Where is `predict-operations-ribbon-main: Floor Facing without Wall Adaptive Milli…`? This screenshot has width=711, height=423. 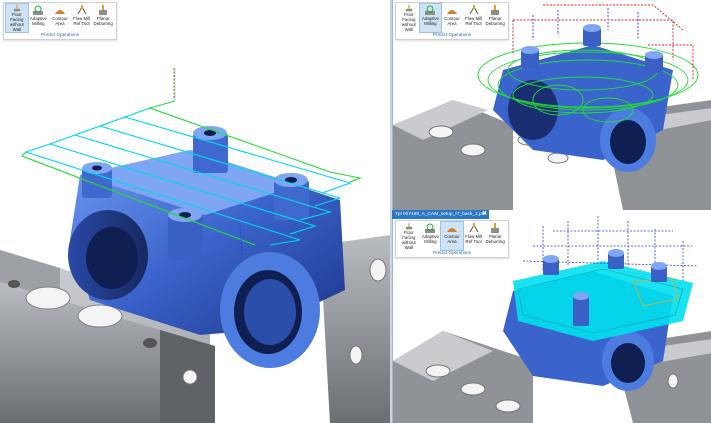 predict-operations-ribbon-main: Floor Facing without Wall Adaptive Milli… is located at coordinates (60, 21).